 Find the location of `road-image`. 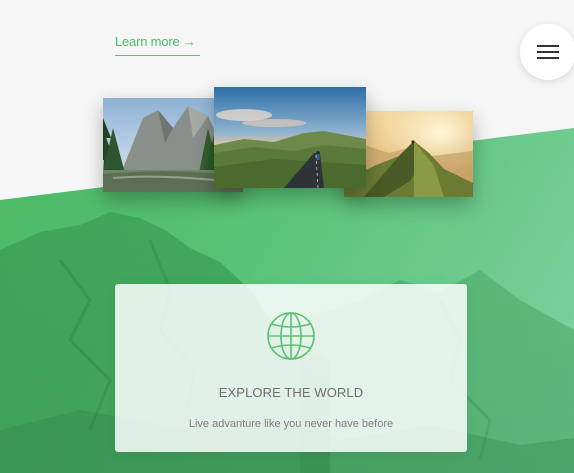

road-image is located at coordinates (290, 137).